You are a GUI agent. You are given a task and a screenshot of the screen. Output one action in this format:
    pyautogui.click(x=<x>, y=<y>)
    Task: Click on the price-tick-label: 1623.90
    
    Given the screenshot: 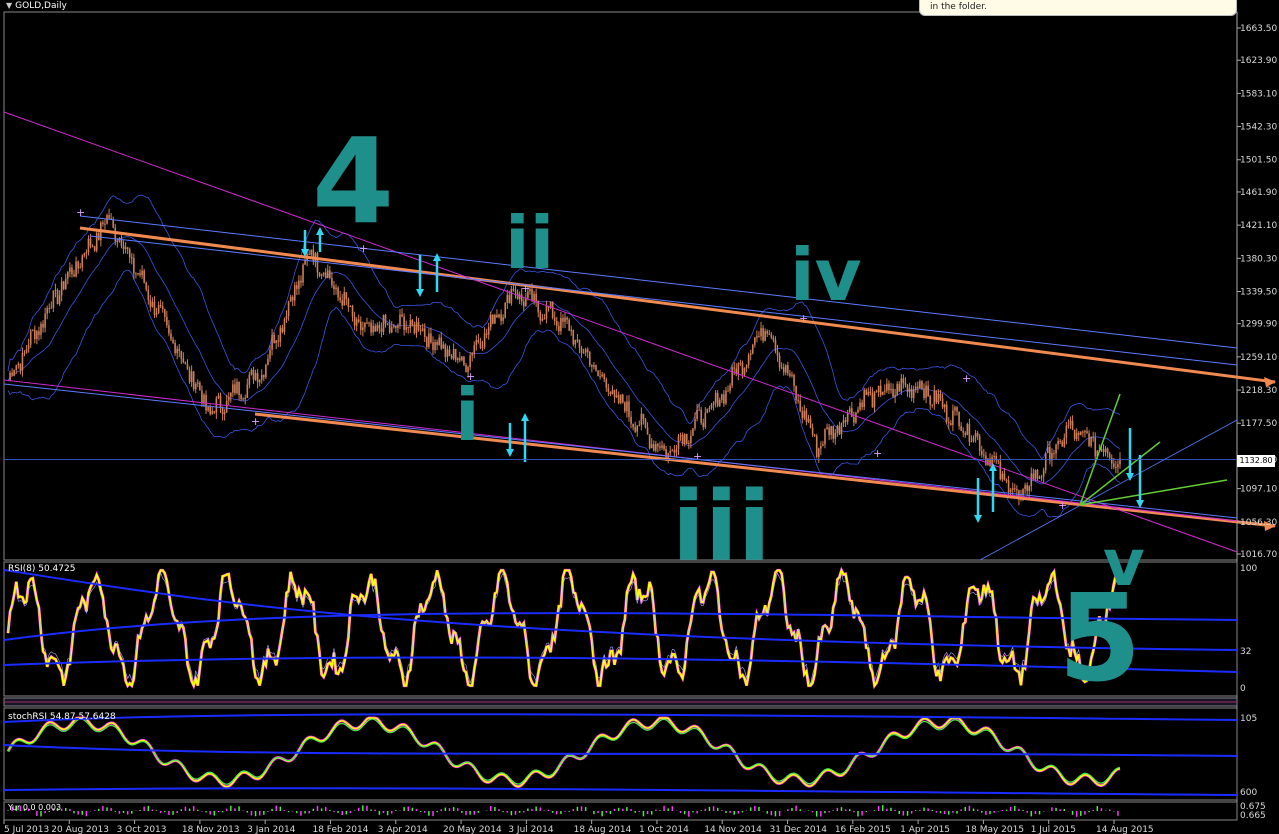 What is the action you would take?
    pyautogui.click(x=1258, y=61)
    